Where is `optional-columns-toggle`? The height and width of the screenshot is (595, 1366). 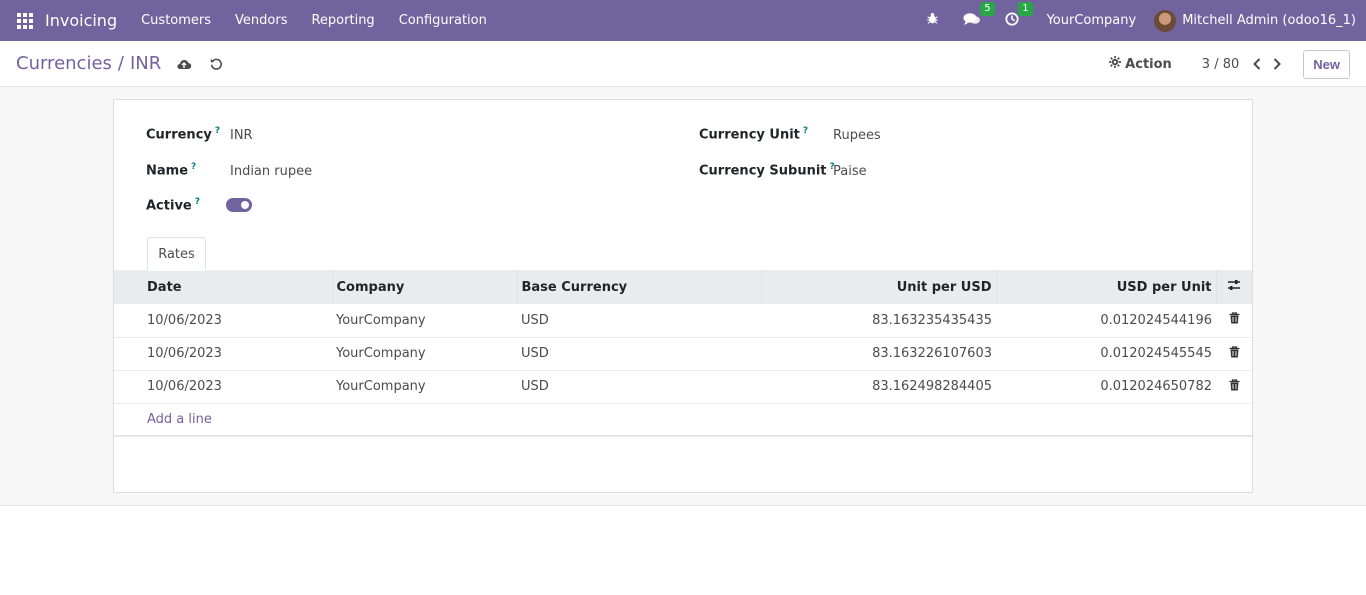
optional-columns-toggle is located at coordinates (1234, 287).